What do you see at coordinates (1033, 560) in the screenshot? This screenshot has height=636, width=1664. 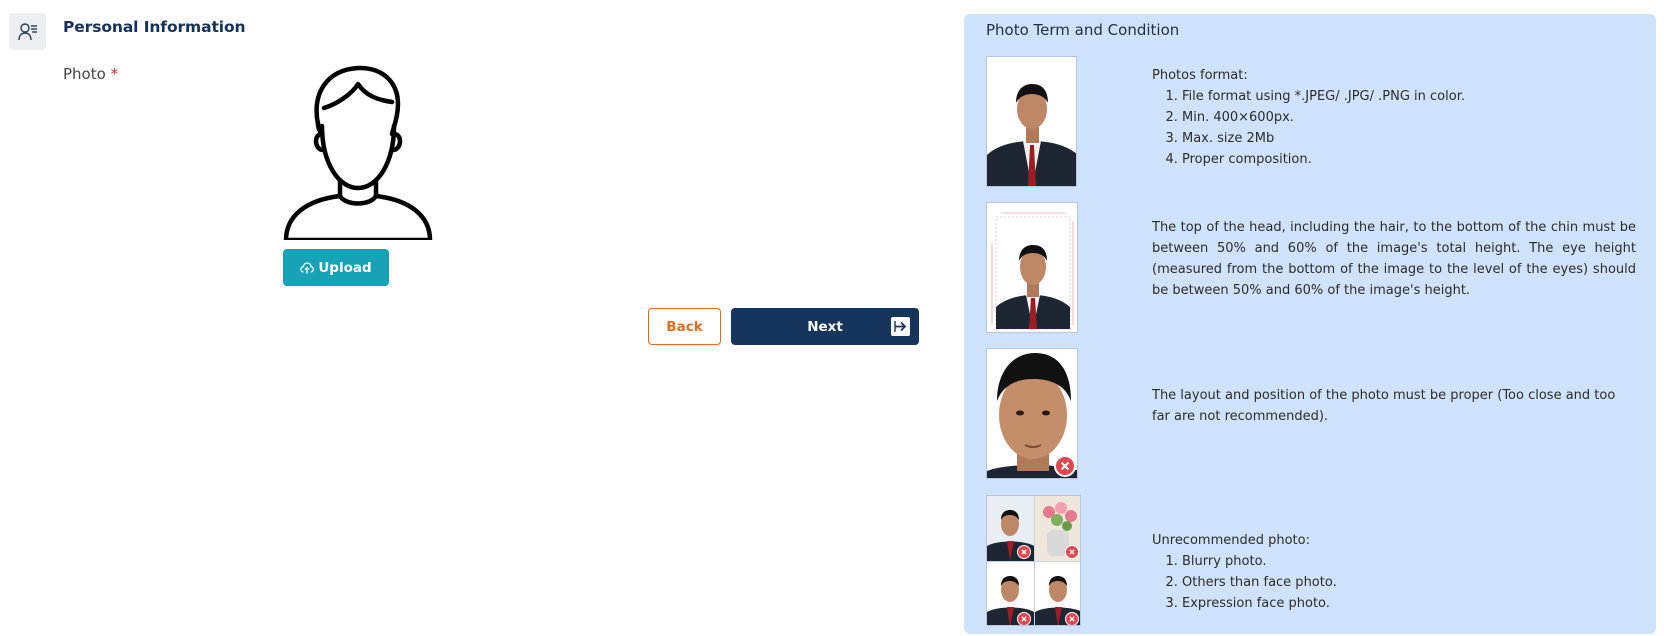 I see `example-photos-unrecommended` at bounding box center [1033, 560].